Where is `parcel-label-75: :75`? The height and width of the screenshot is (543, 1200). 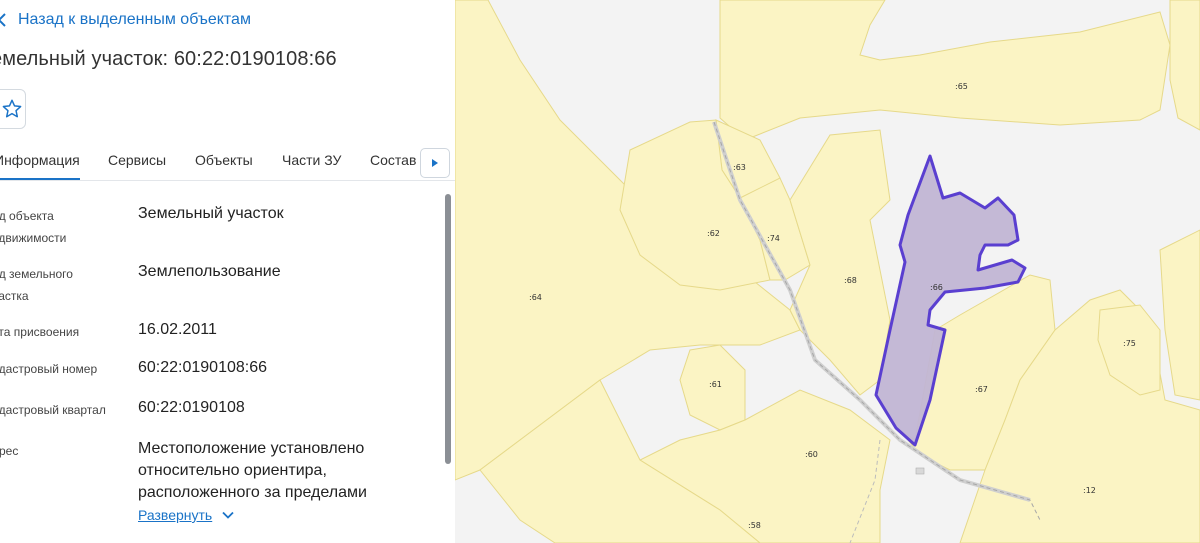 parcel-label-75: :75 is located at coordinates (1129, 343).